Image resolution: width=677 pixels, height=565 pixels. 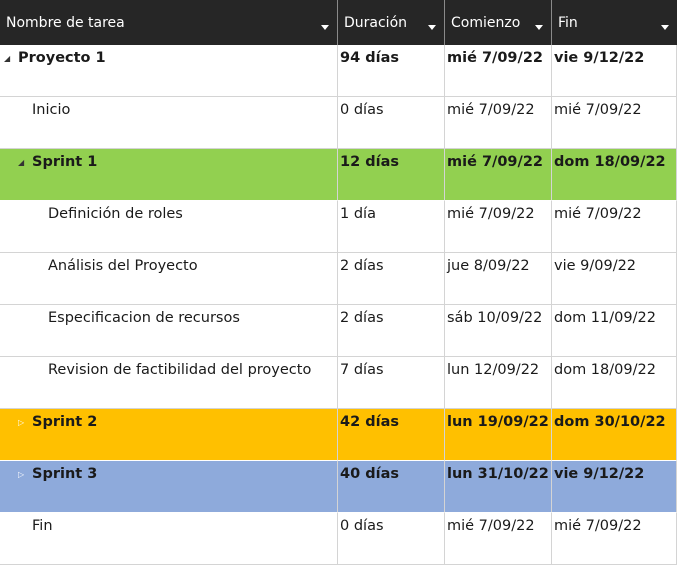 I want to click on table-row-inicio: Inicio 0 días mié 7/09/22 mié 7/09/22, so click(x=338, y=123).